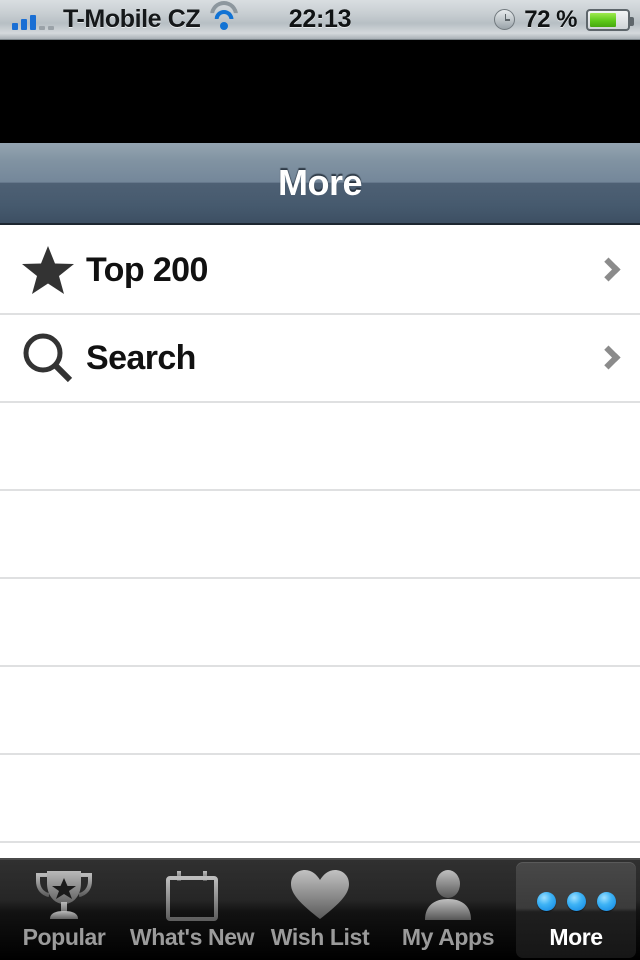 The width and height of the screenshot is (640, 960). I want to click on status-bar-right: 72 %, so click(567, 20).